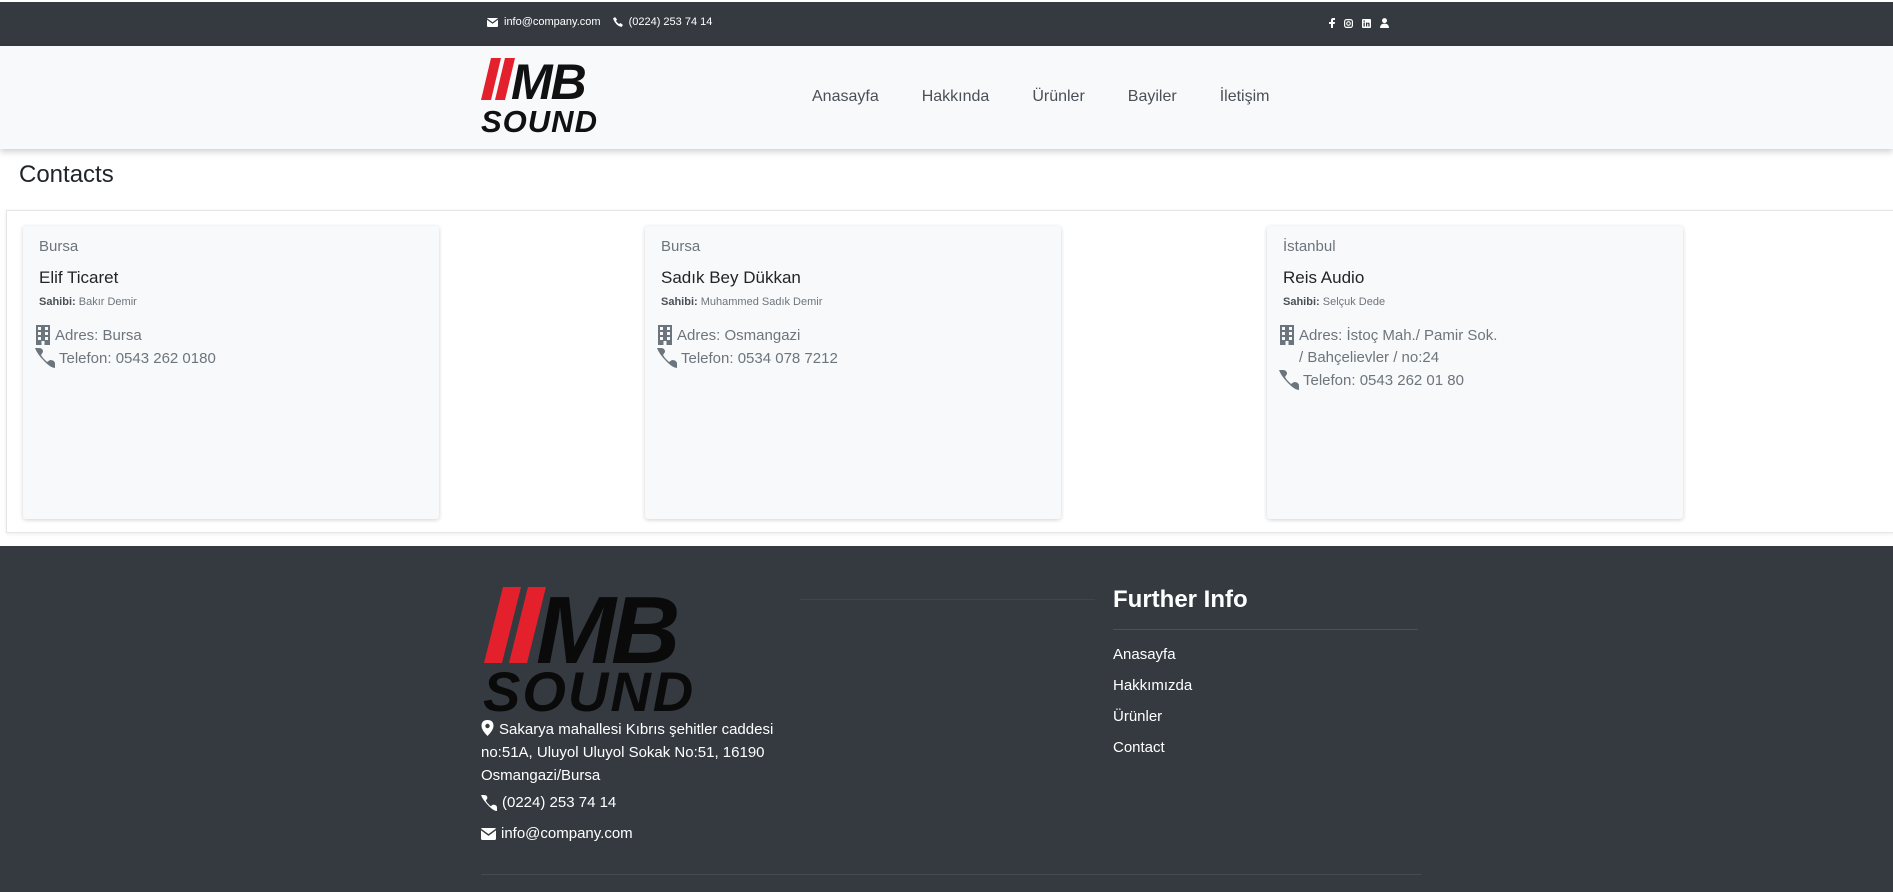  I want to click on further-info-title: Further Info, so click(1180, 599).